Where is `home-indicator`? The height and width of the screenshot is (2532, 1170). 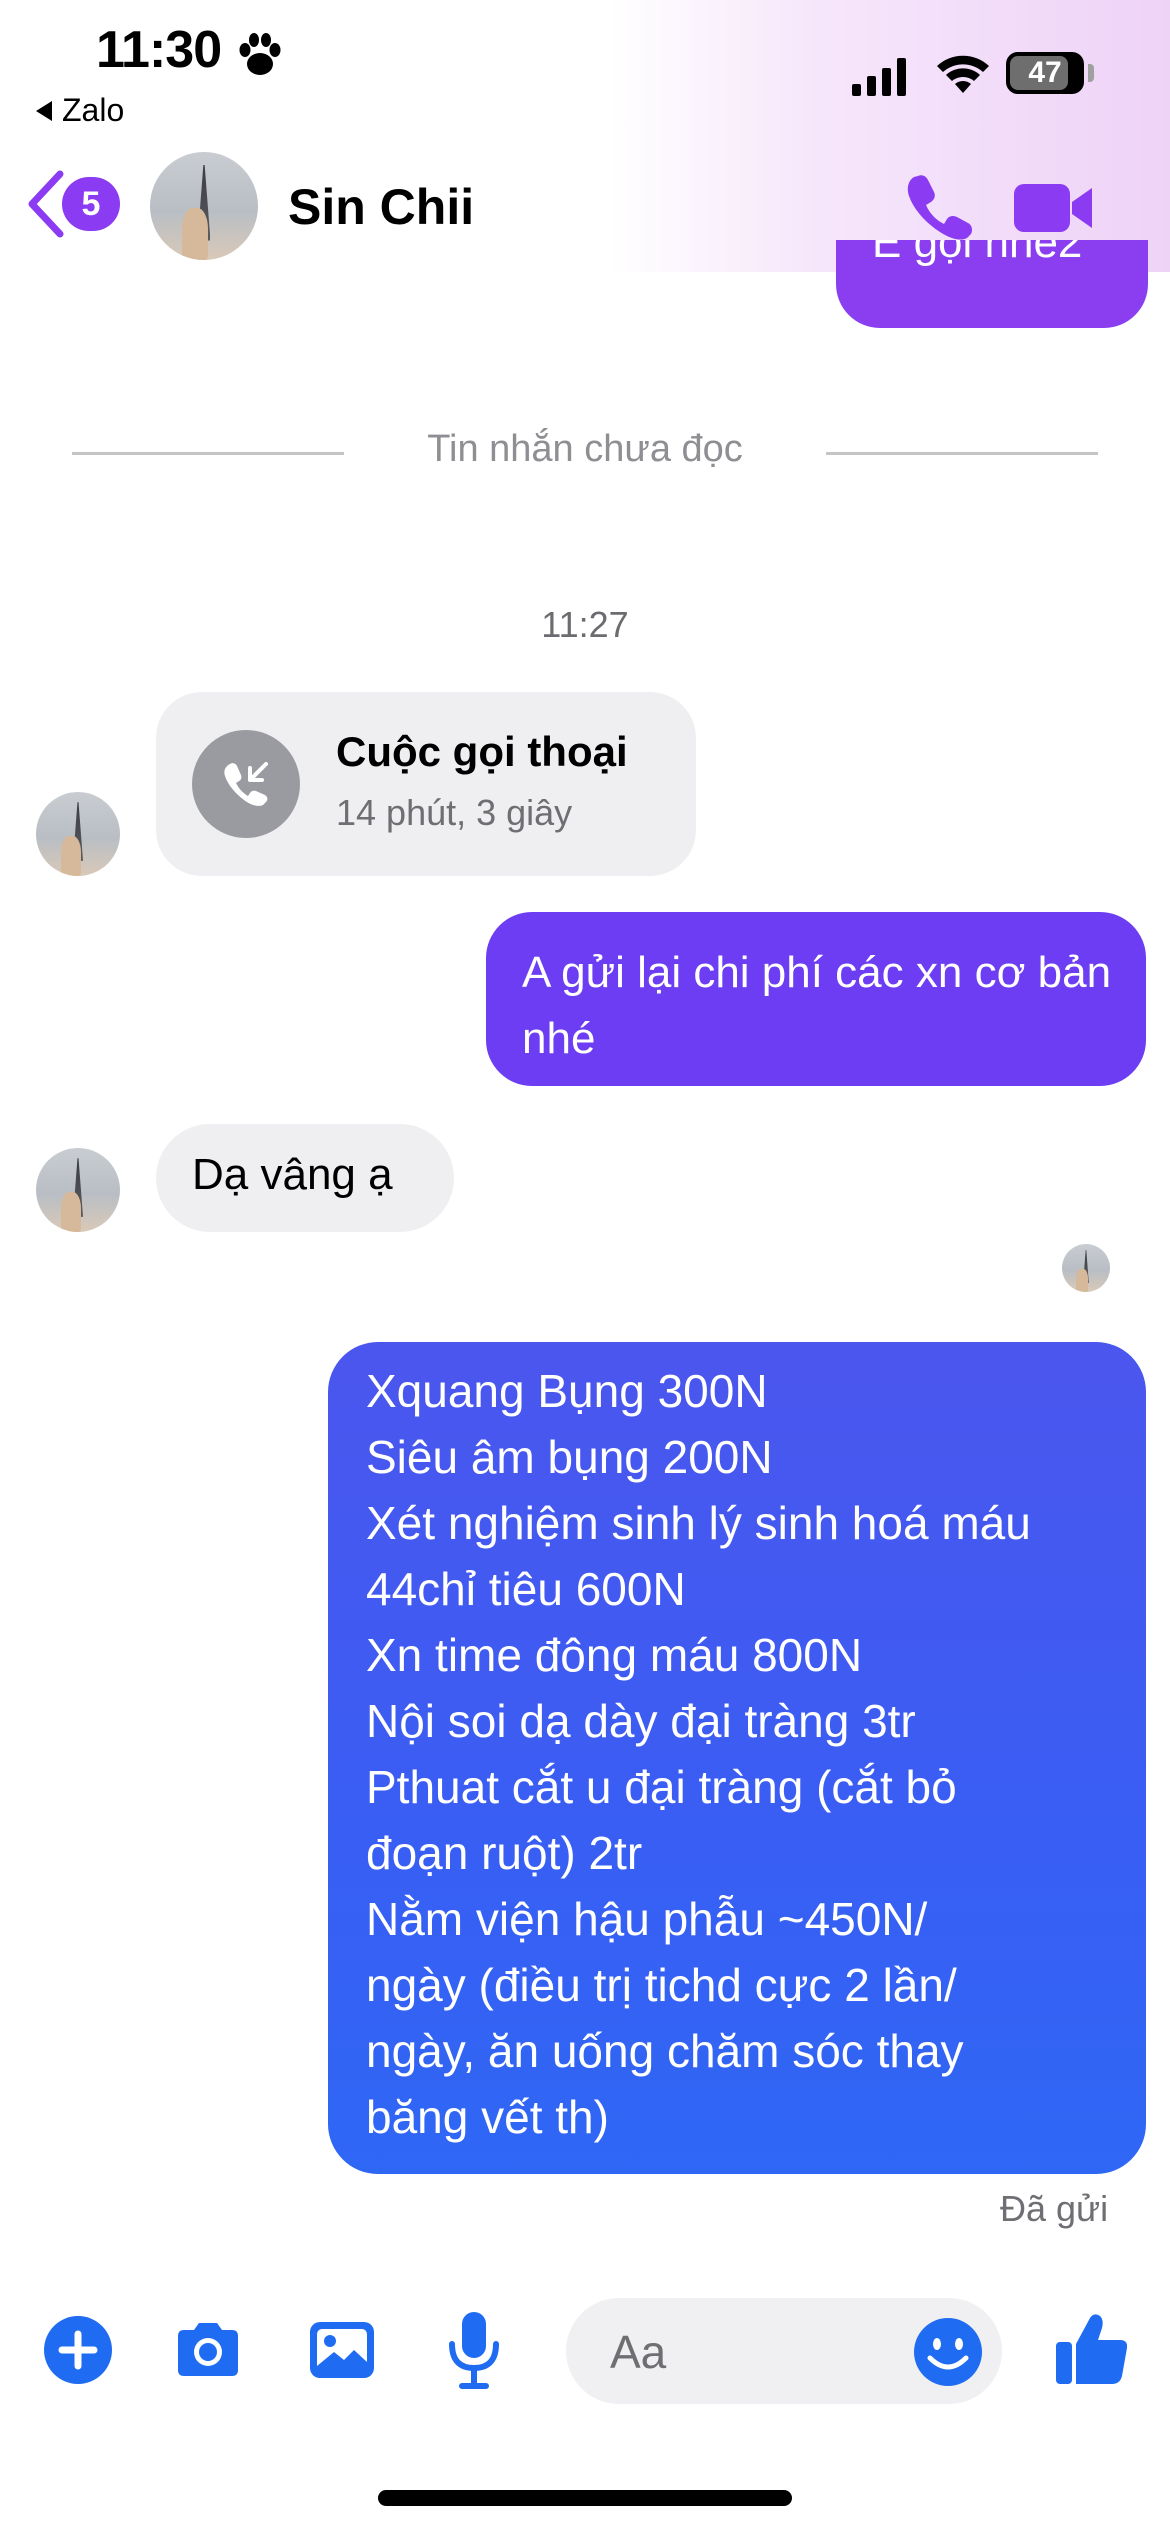
home-indicator is located at coordinates (585, 2498).